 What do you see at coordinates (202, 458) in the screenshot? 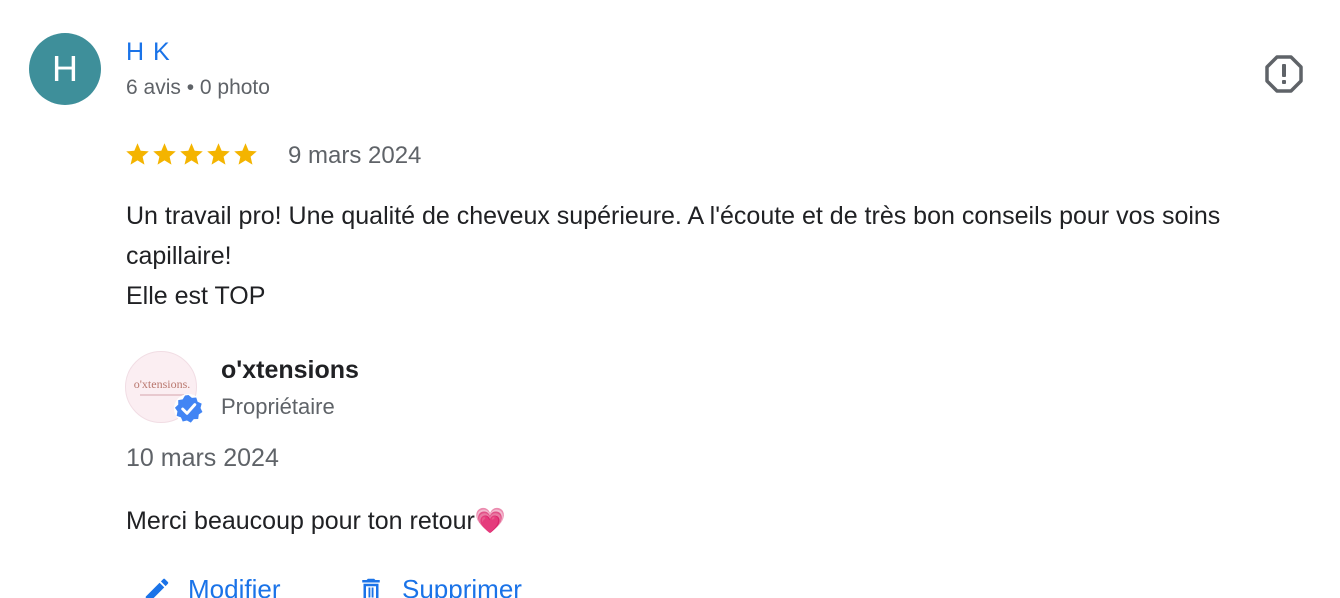
I see `response-date: 10 mars 2024` at bounding box center [202, 458].